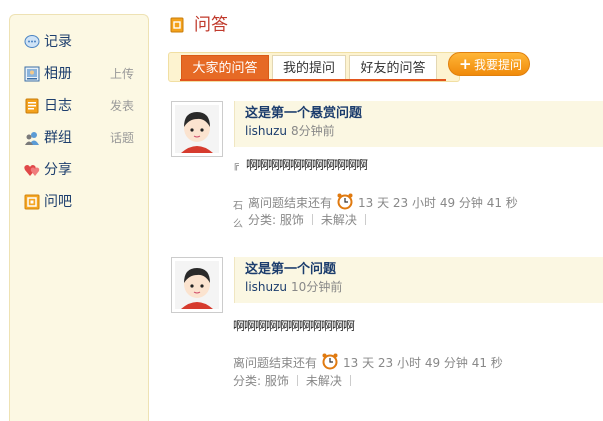 The image size is (603, 421). What do you see at coordinates (58, 74) in the screenshot?
I see `sidebar-item-label: 相册` at bounding box center [58, 74].